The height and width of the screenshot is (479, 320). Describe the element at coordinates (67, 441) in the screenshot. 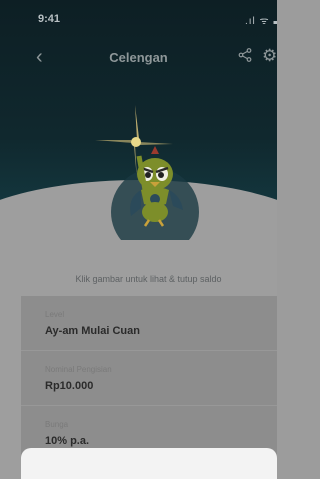

I see `row-value: 10% p.a.` at that location.